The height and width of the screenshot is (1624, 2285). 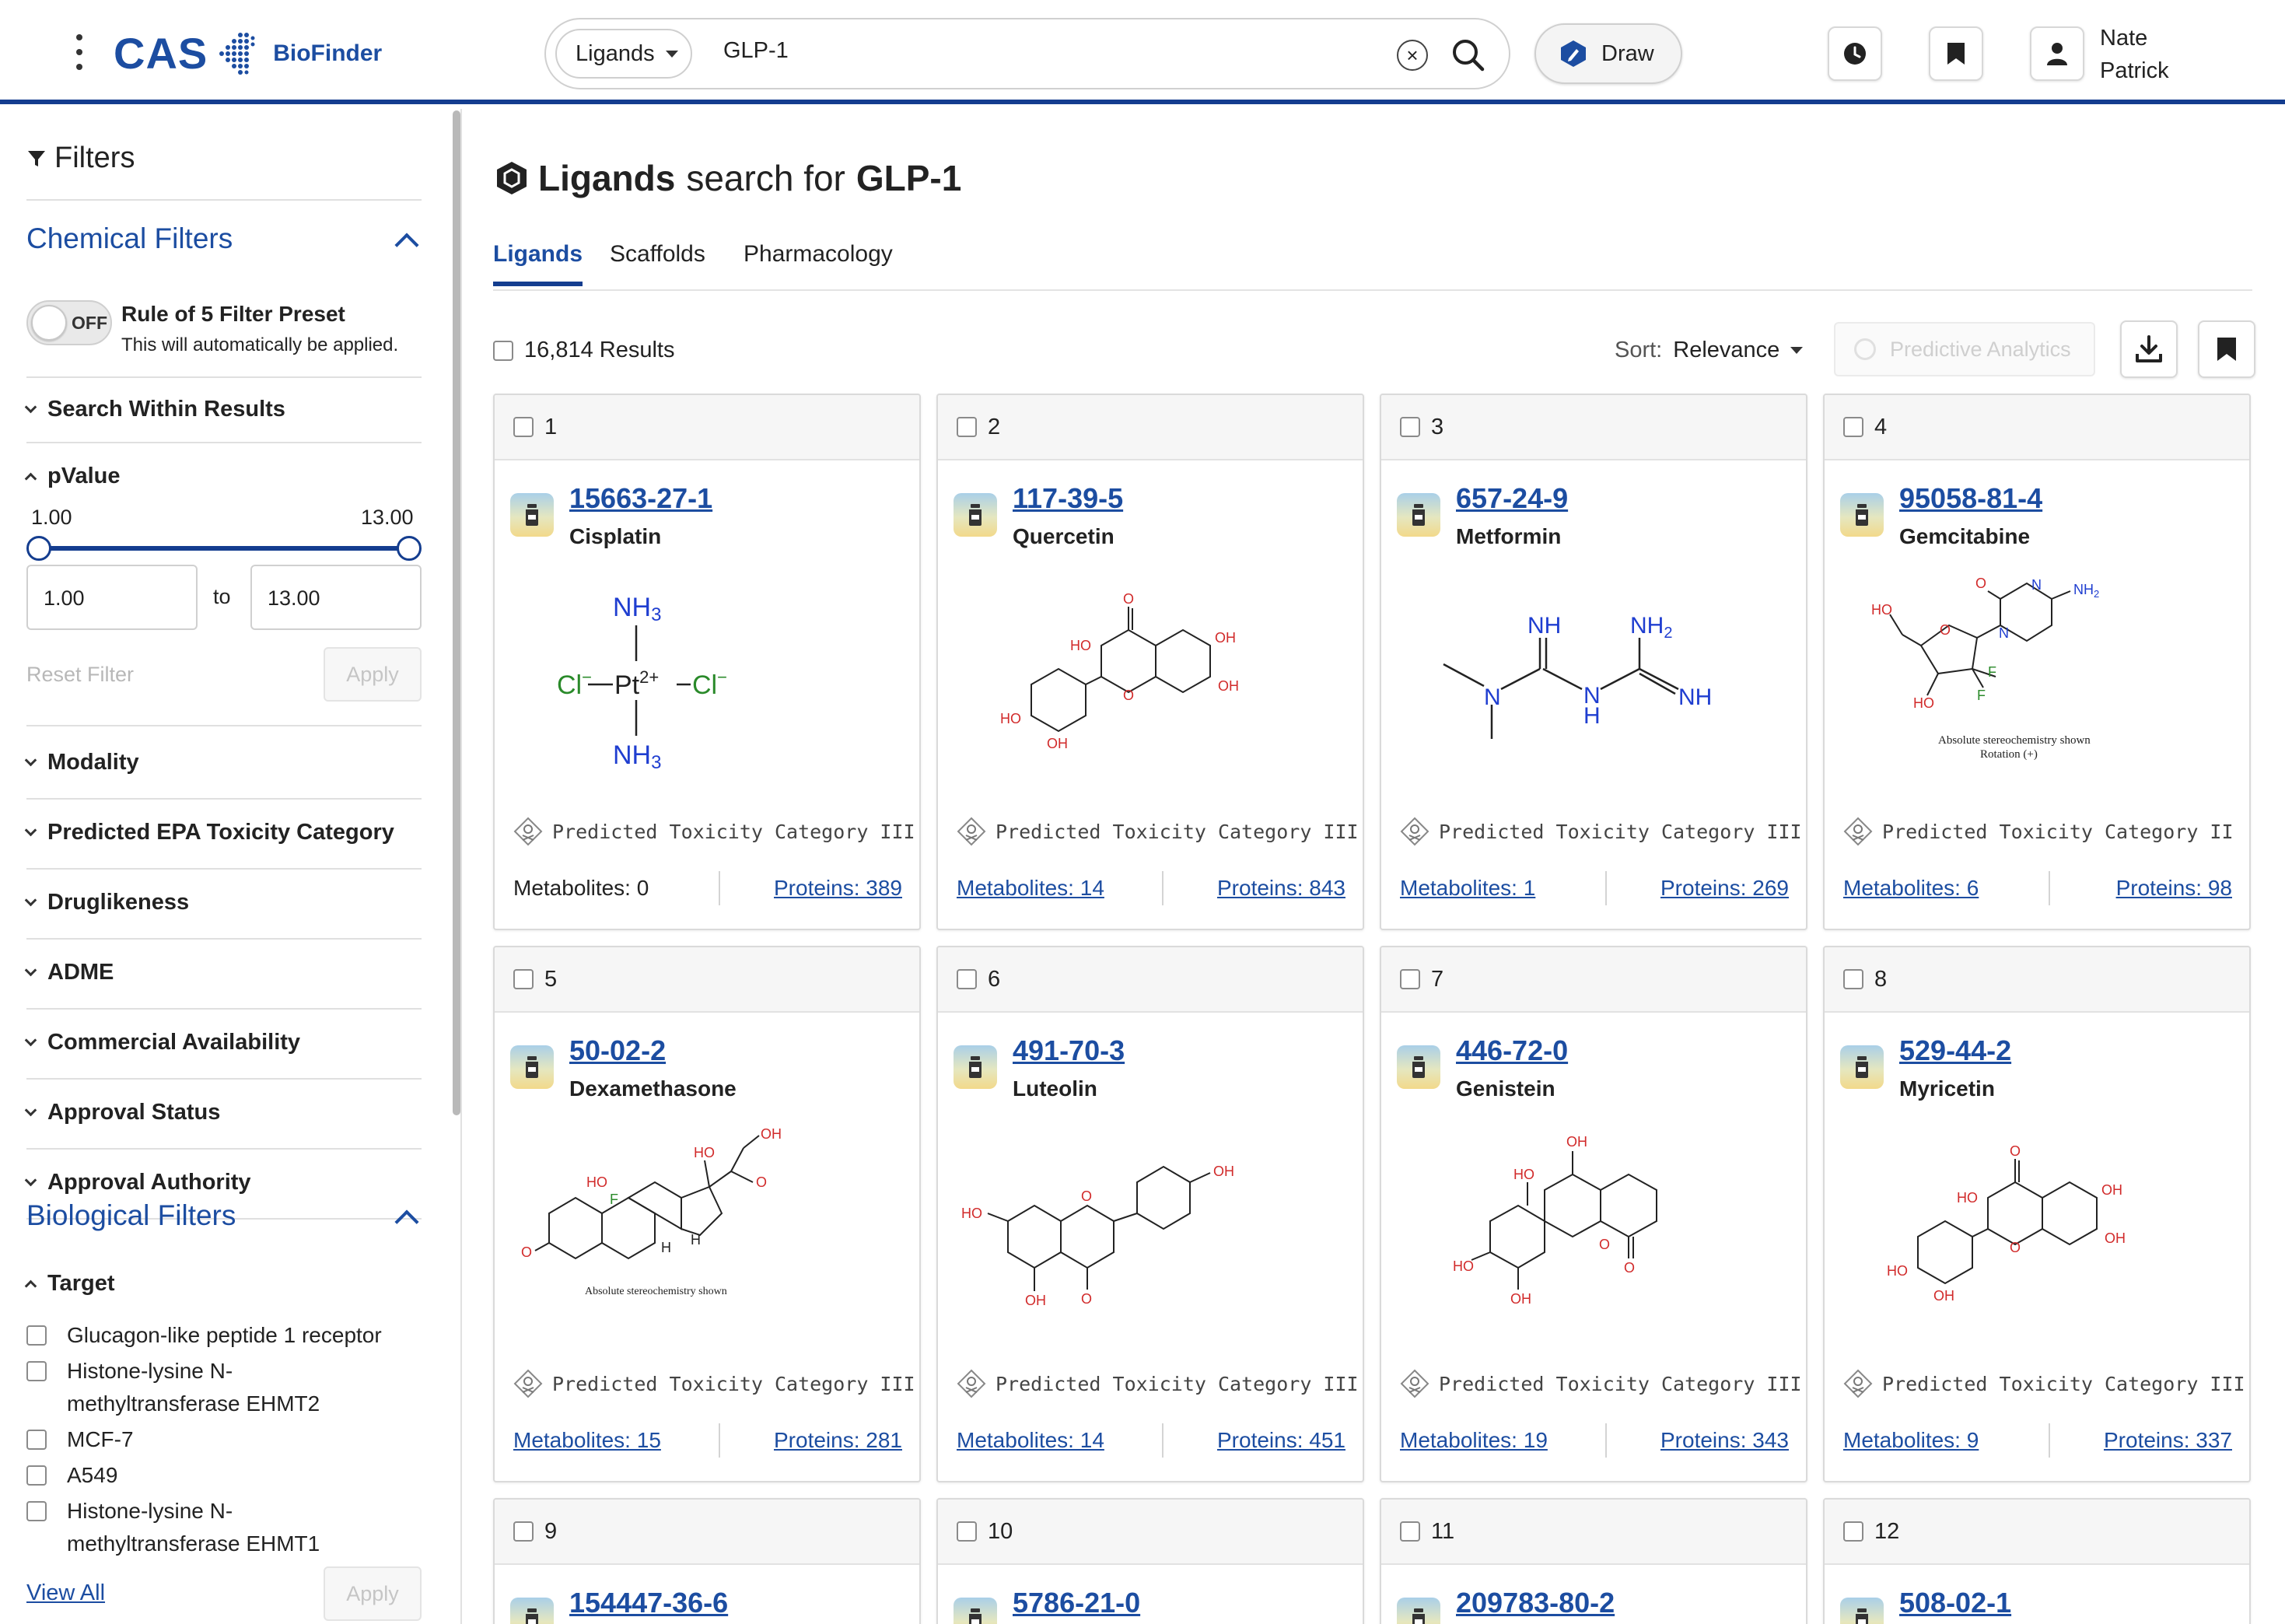 I want to click on sidebar-scrollbar, so click(x=457, y=613).